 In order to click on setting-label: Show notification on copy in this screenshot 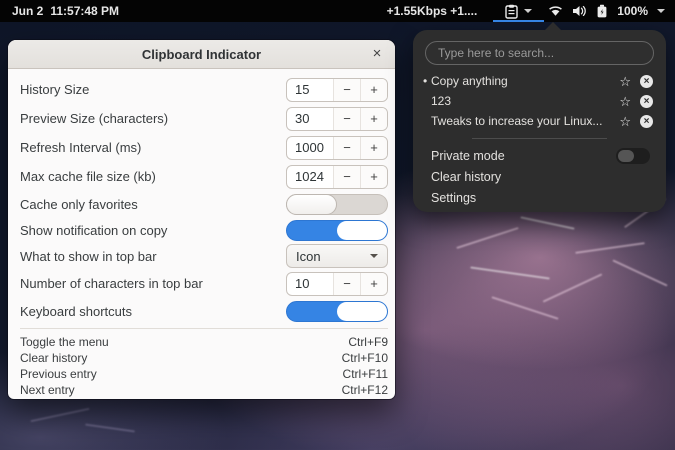, I will do `click(94, 230)`.